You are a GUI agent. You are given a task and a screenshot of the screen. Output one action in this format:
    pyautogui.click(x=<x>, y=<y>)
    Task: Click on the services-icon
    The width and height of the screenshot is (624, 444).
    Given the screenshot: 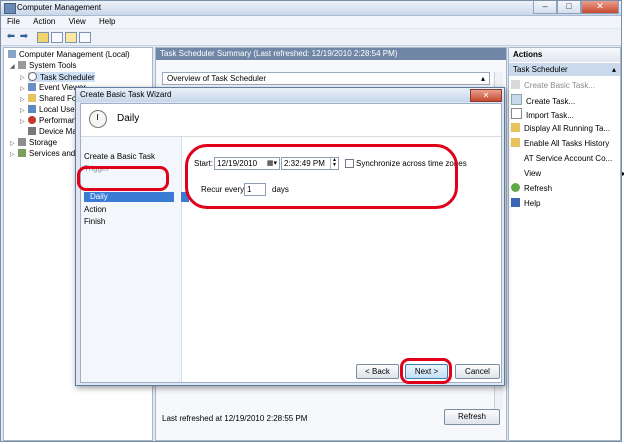 What is the action you would take?
    pyautogui.click(x=22, y=153)
    